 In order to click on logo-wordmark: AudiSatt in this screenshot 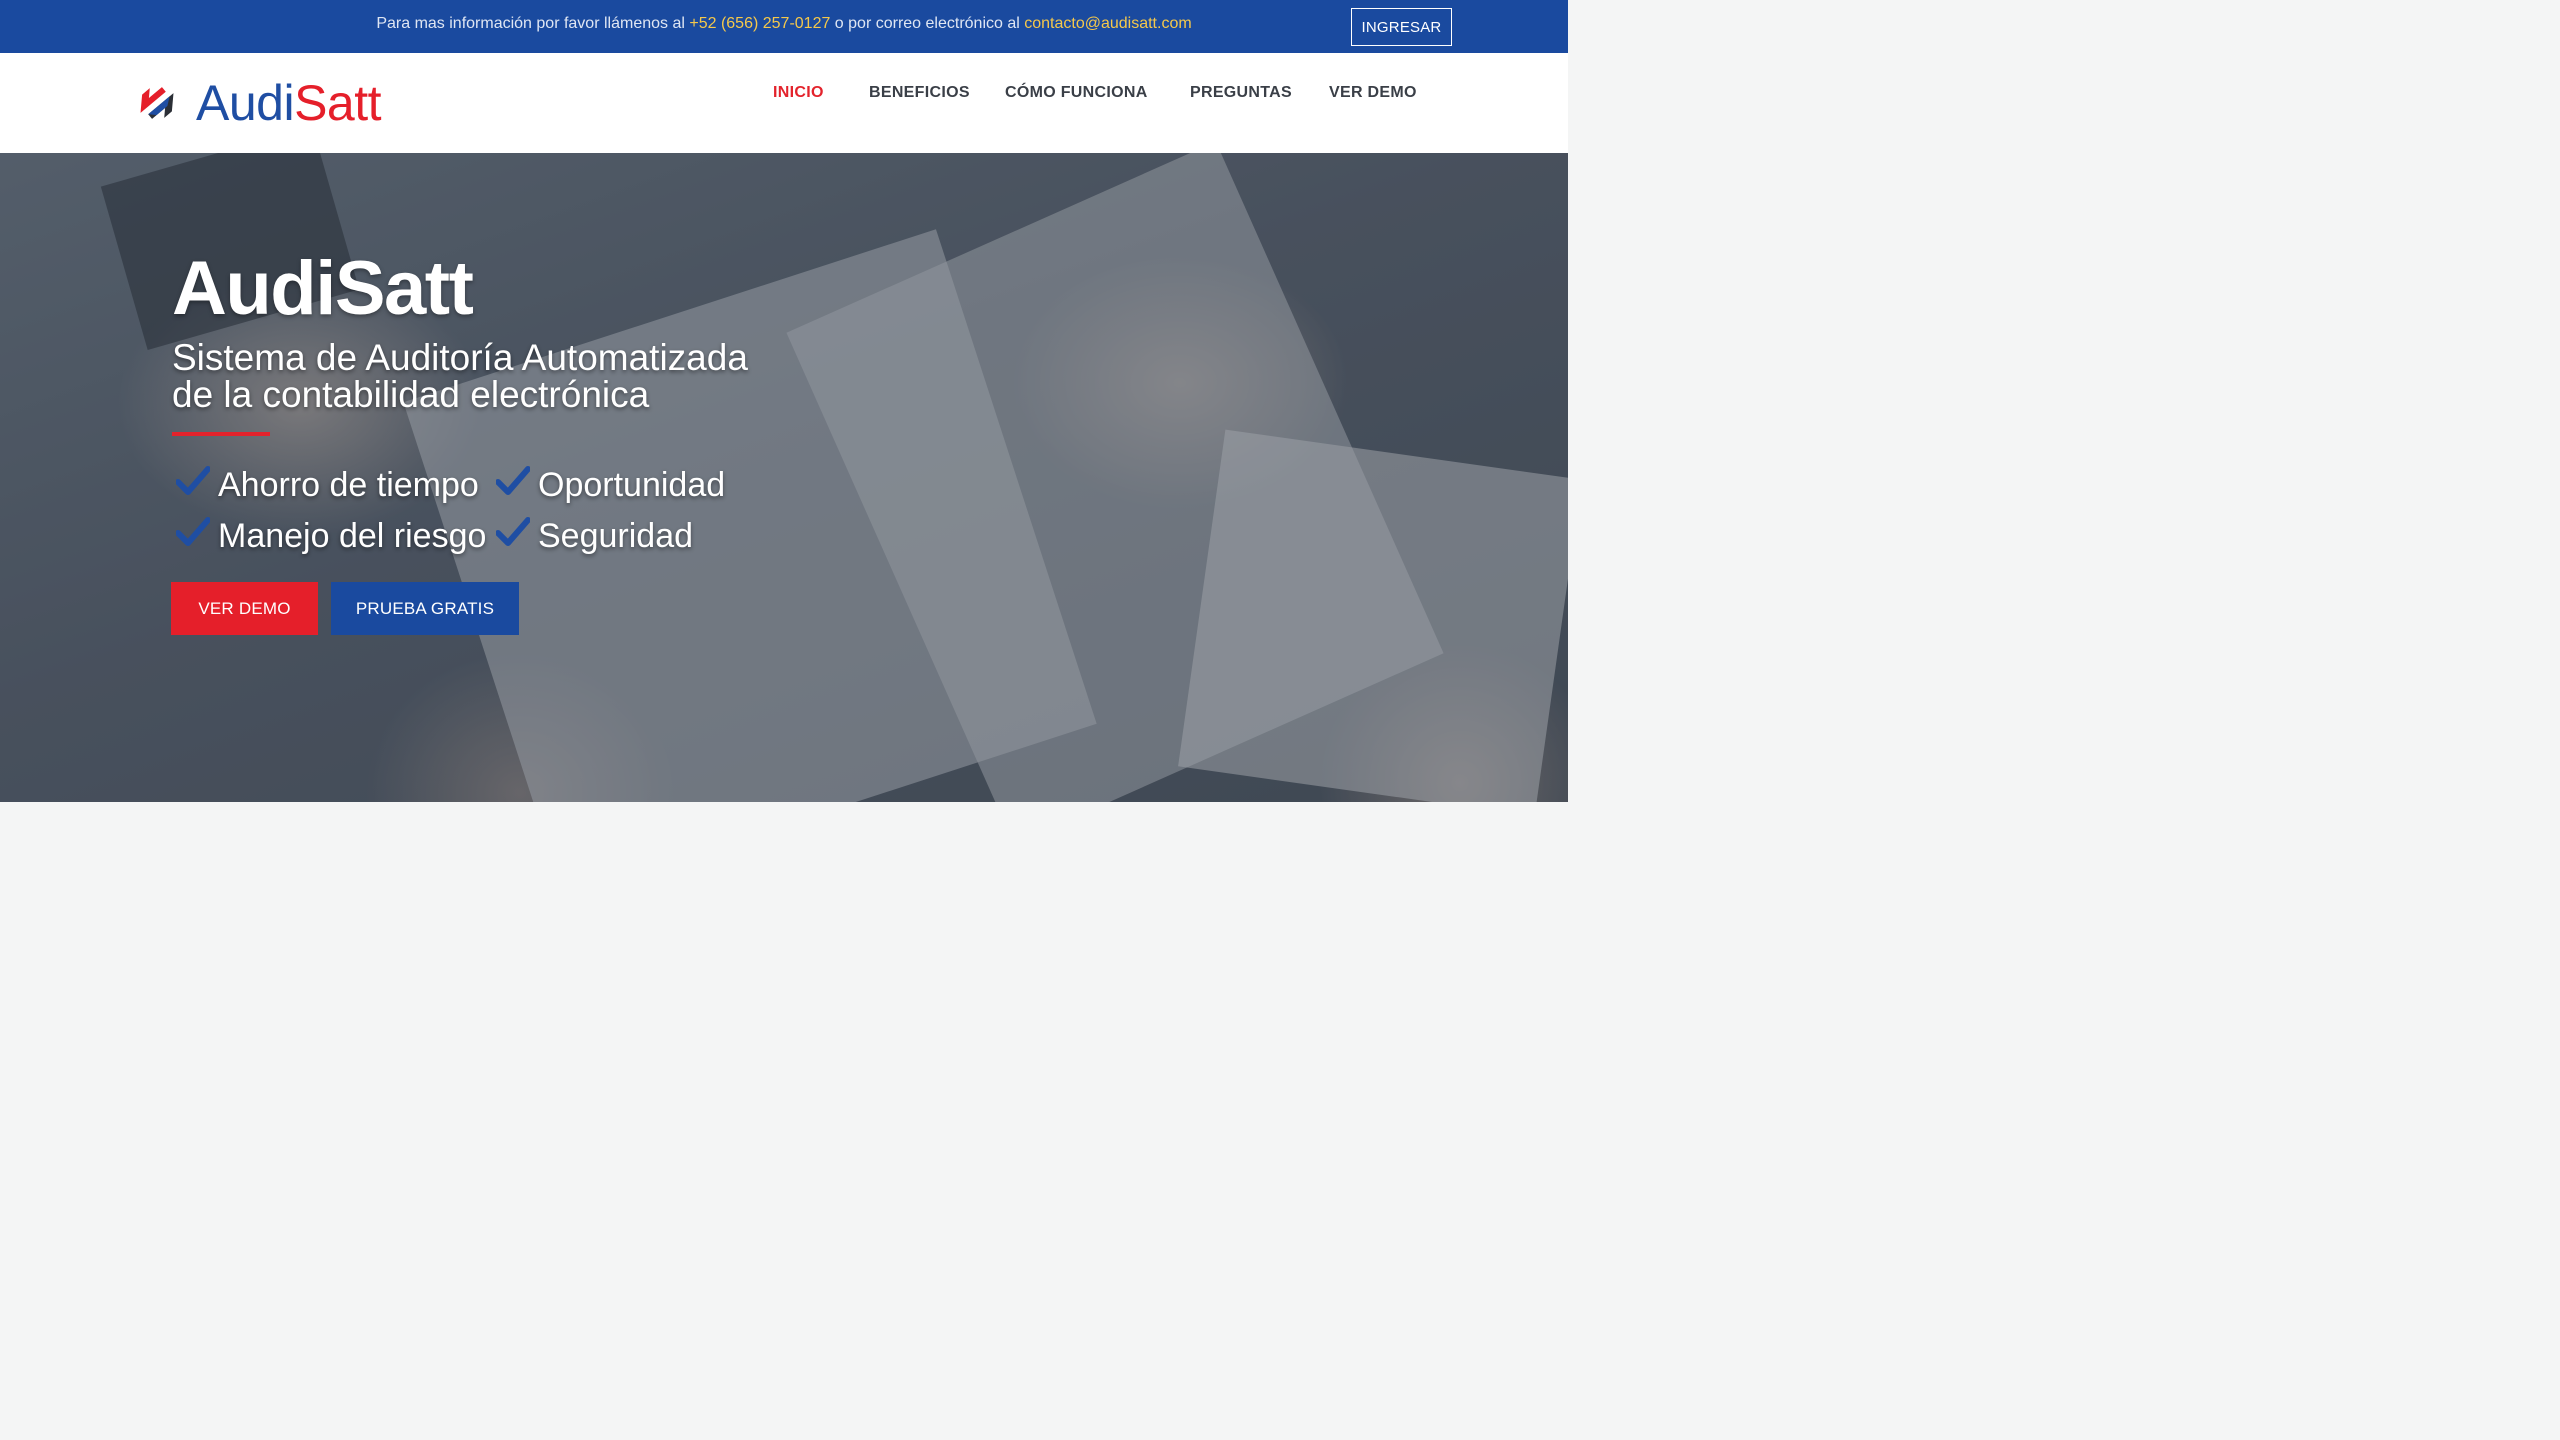, I will do `click(289, 103)`.